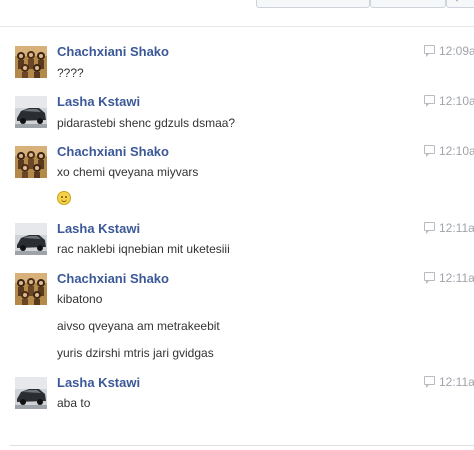  Describe the element at coordinates (146, 123) in the screenshot. I see `message-text: pidarastebi shenc gdzuls dsmaa?` at that location.